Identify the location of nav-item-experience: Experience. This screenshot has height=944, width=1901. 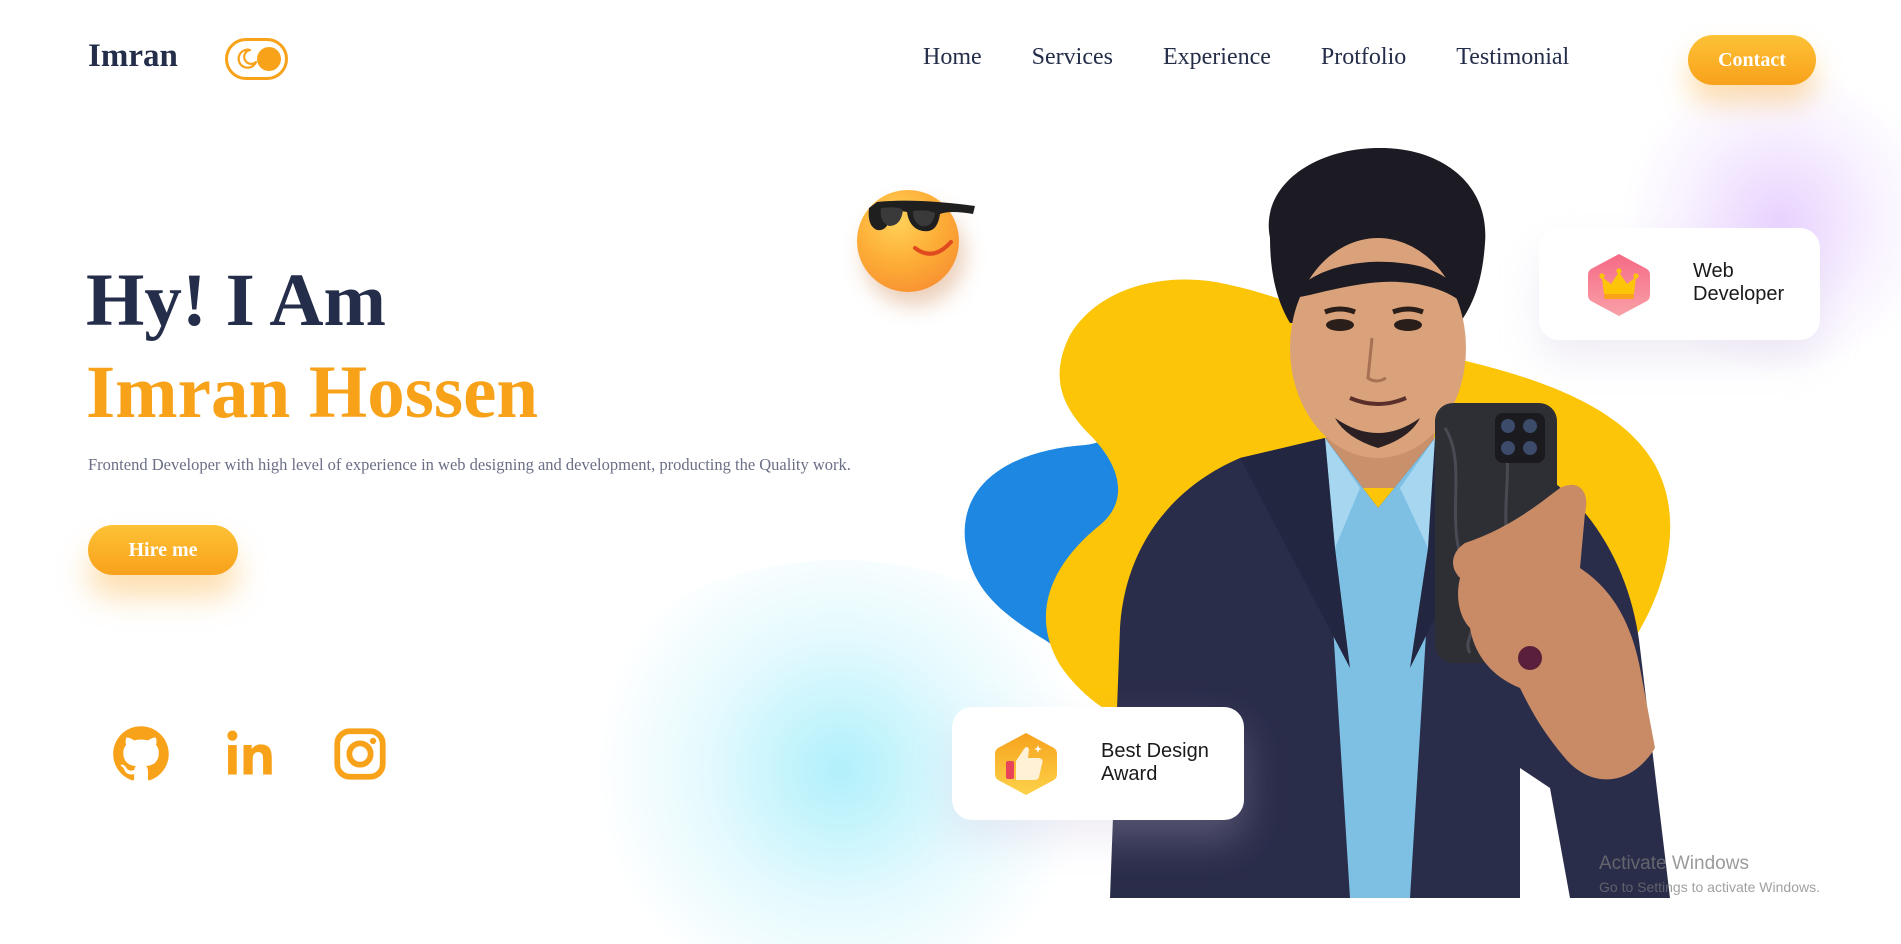
(1217, 57).